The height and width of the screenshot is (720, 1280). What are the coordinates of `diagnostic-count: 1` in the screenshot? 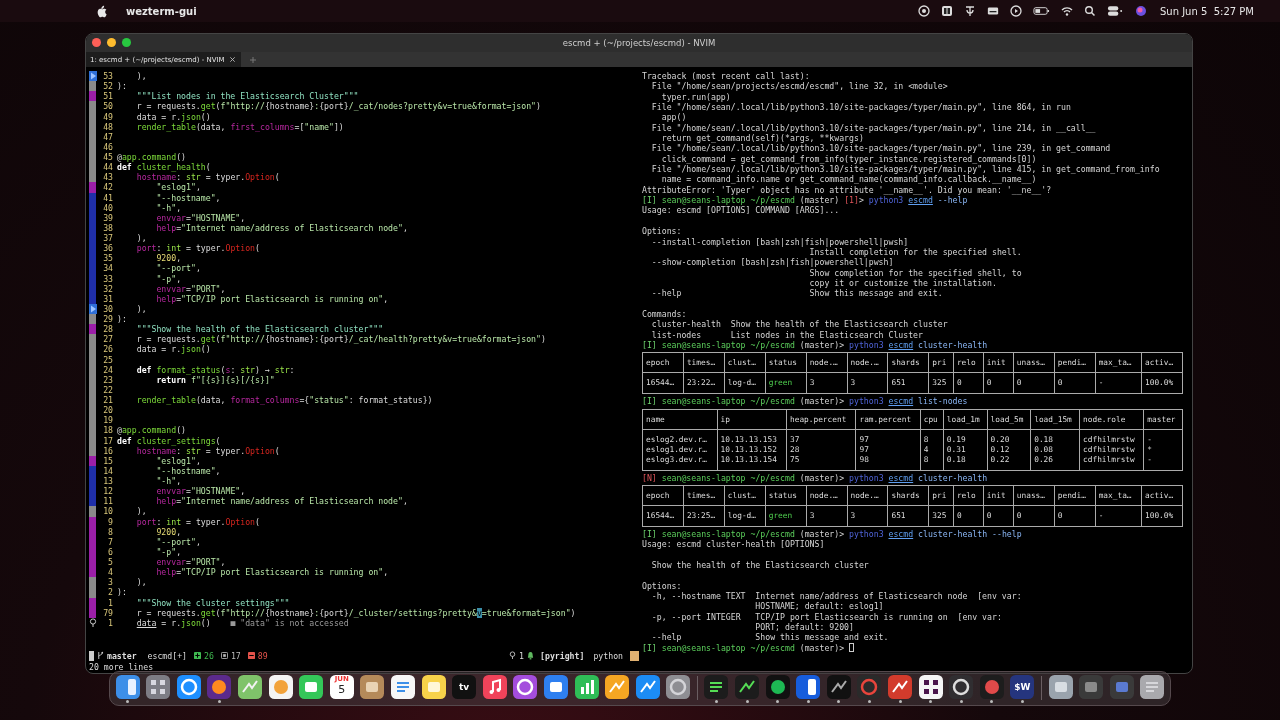 It's located at (522, 655).